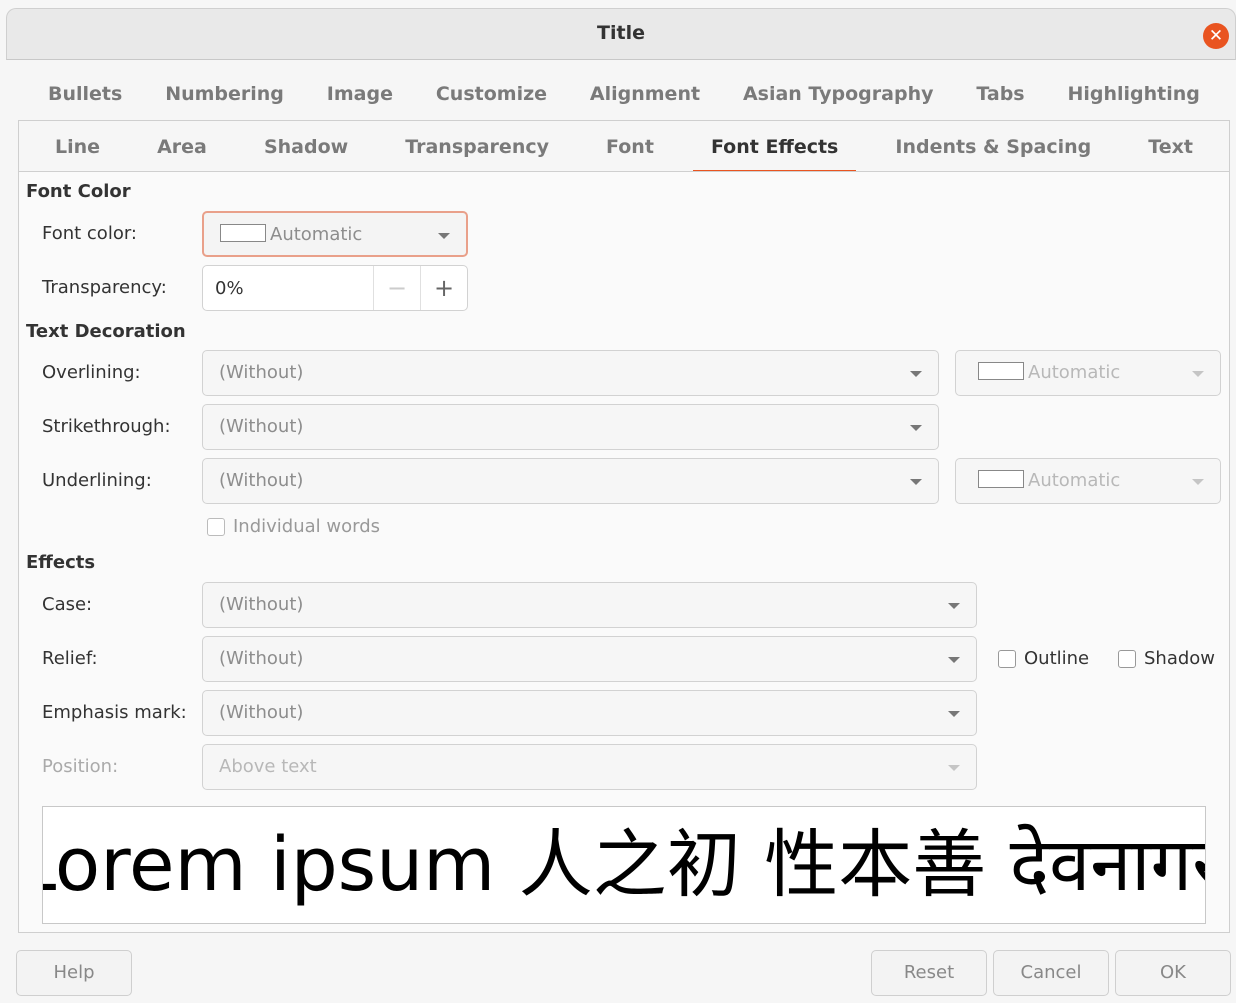  What do you see at coordinates (570, 427) in the screenshot?
I see `strikethrough-dropdown: (Without)` at bounding box center [570, 427].